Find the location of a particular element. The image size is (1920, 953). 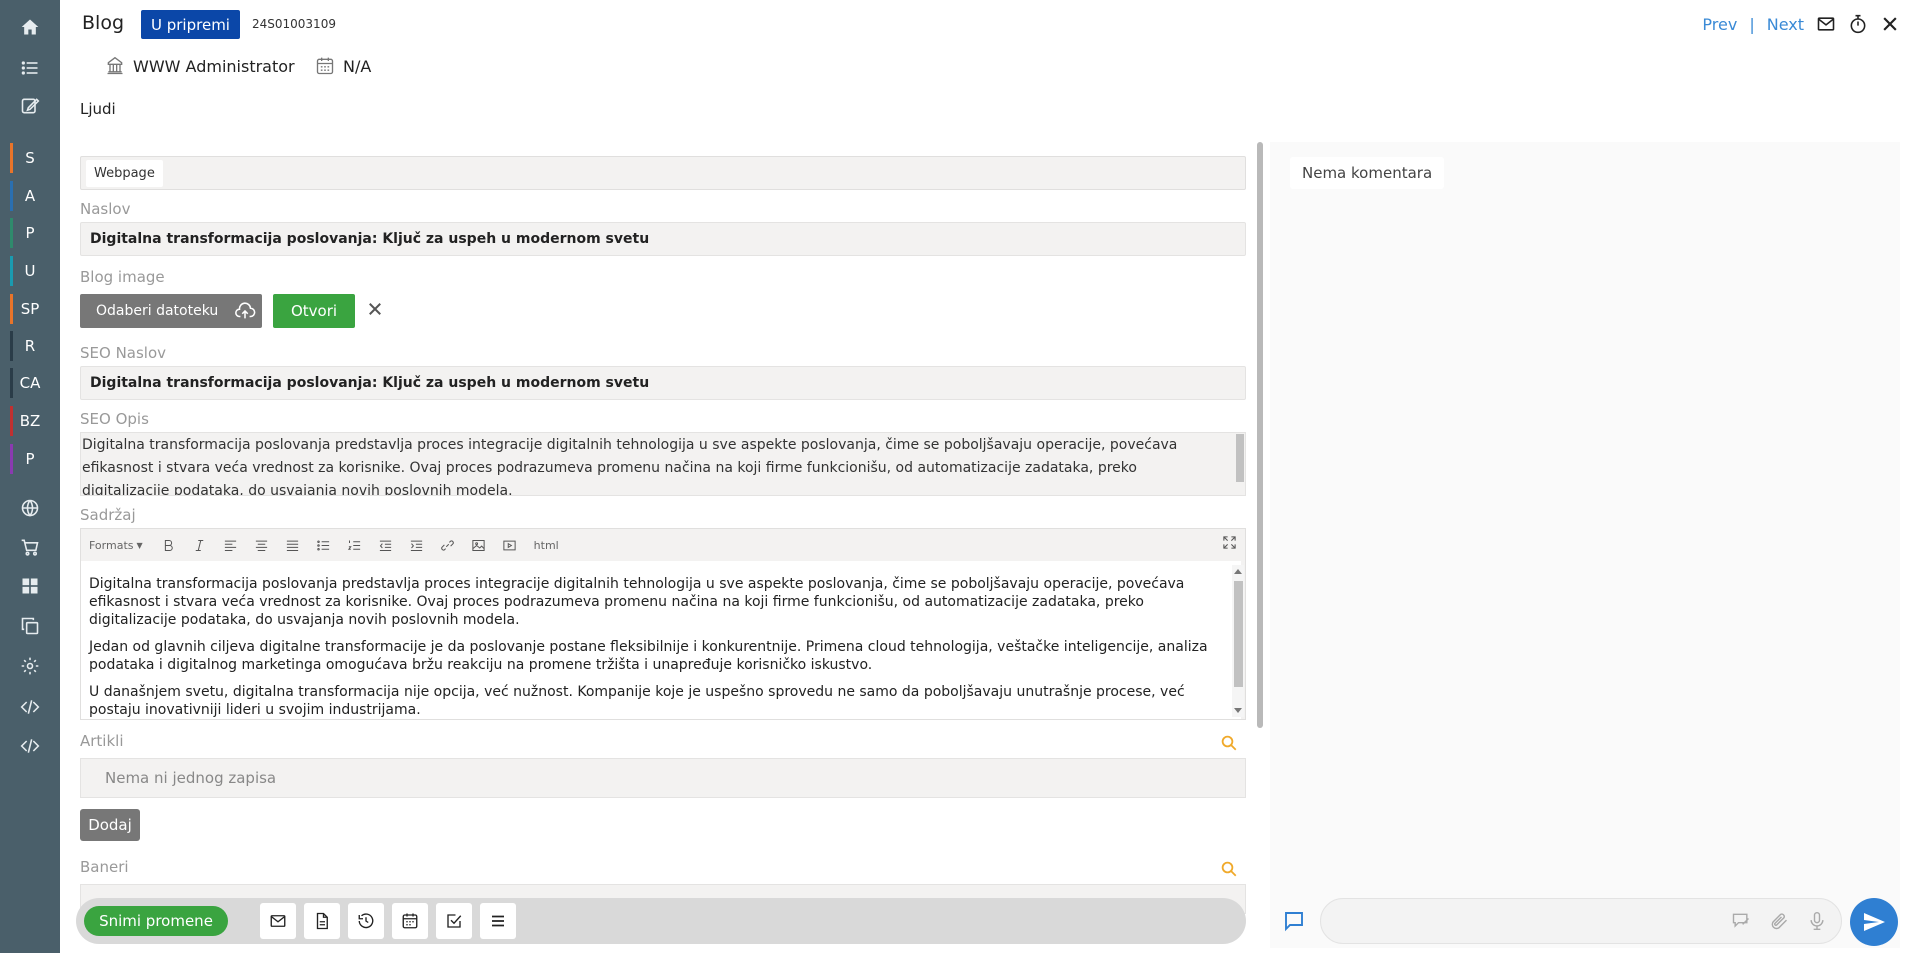

paperclip-icon is located at coordinates (1779, 921).